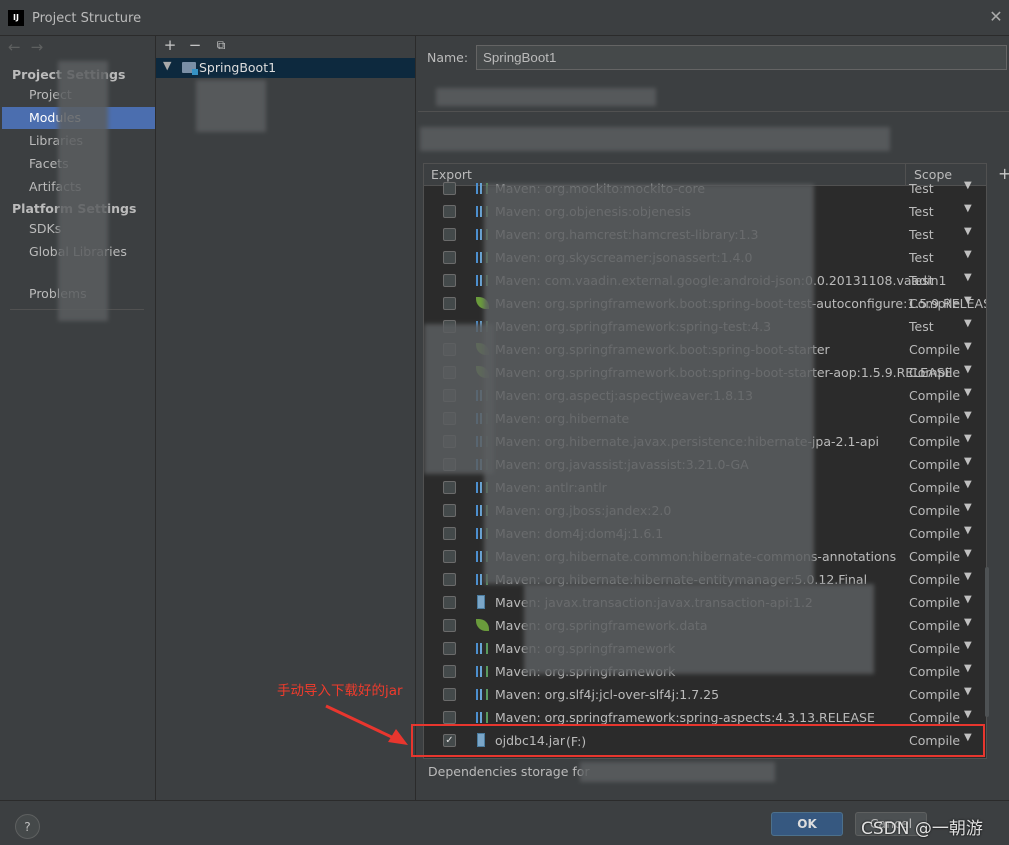 This screenshot has height=845, width=1009. I want to click on add-icon: +, so click(170, 45).